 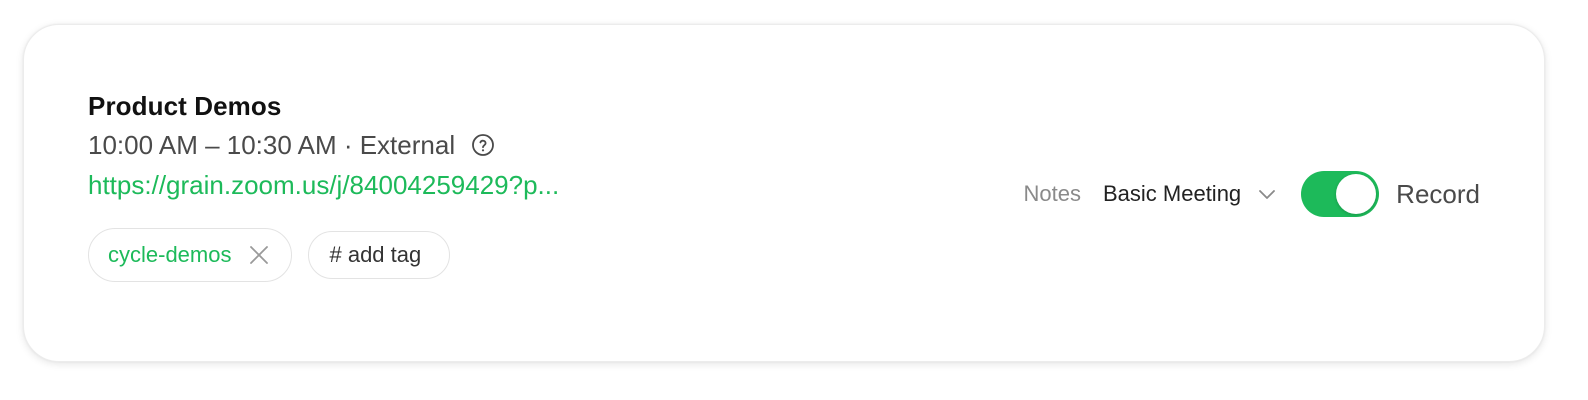 I want to click on notes-template-value: Basic Meeting, so click(x=1172, y=193).